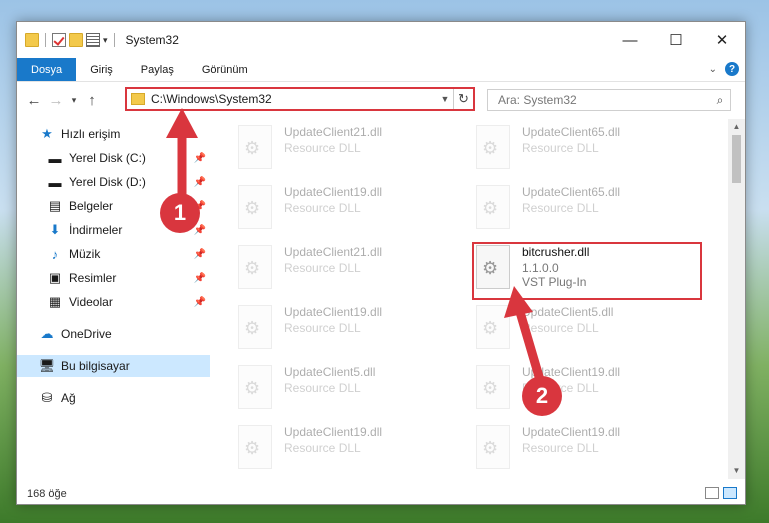 This screenshot has width=769, height=523. I want to click on arrow-2-line, so click(530, 346).